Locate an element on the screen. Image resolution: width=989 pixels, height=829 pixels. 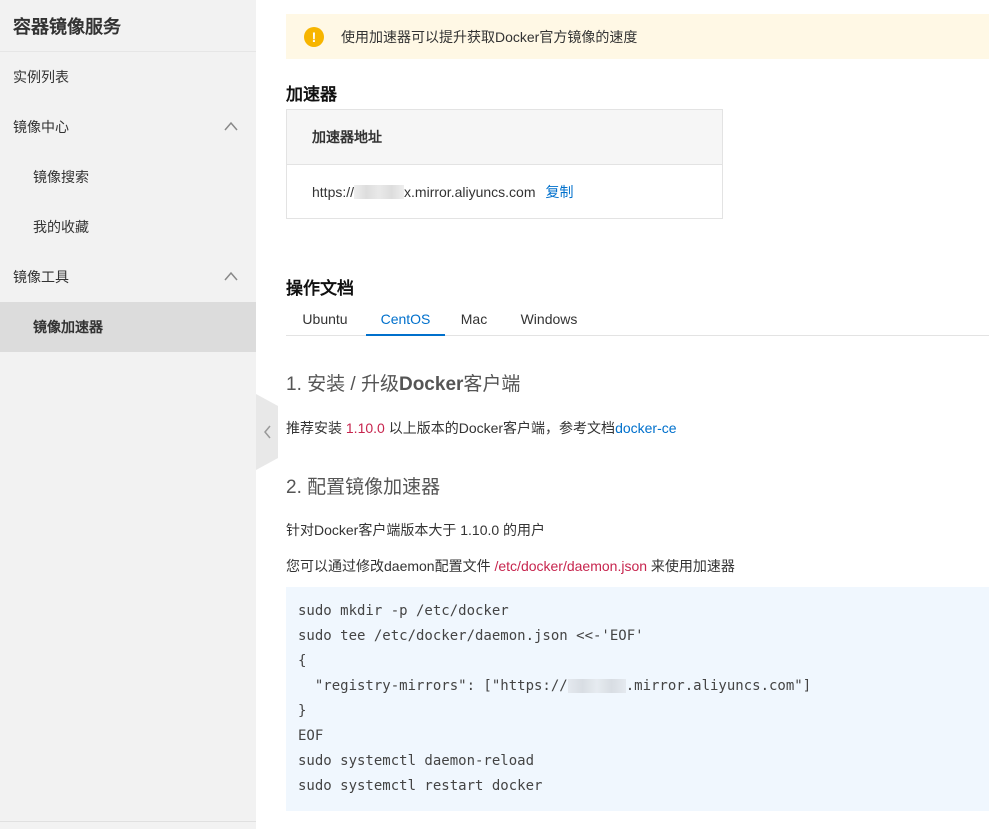
sidebar-item-image-tools: 镜像工具 is located at coordinates (128, 277).